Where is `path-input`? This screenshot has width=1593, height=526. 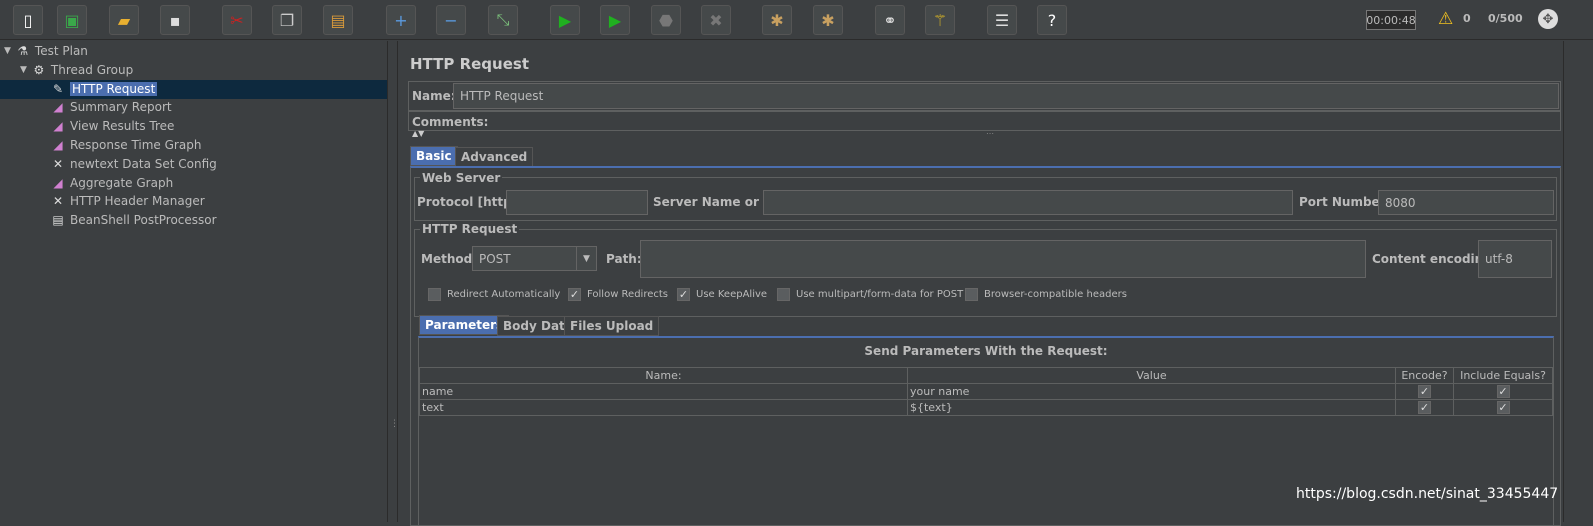 path-input is located at coordinates (1003, 259).